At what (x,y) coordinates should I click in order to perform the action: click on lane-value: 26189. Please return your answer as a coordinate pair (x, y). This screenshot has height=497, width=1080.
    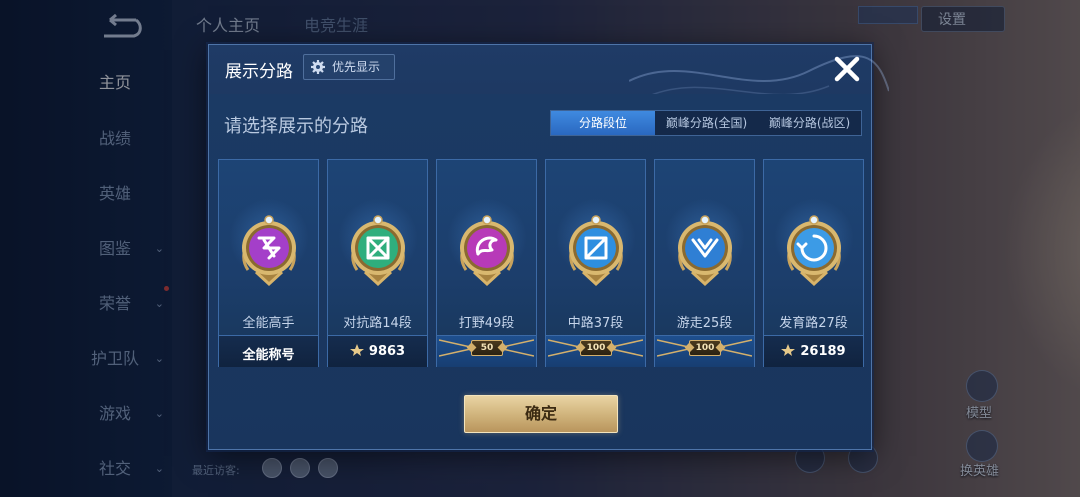
    Looking at the image, I should click on (813, 351).